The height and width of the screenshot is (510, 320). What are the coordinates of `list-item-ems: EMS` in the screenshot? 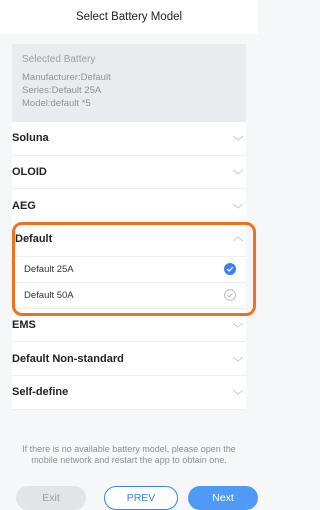 It's located at (129, 326).